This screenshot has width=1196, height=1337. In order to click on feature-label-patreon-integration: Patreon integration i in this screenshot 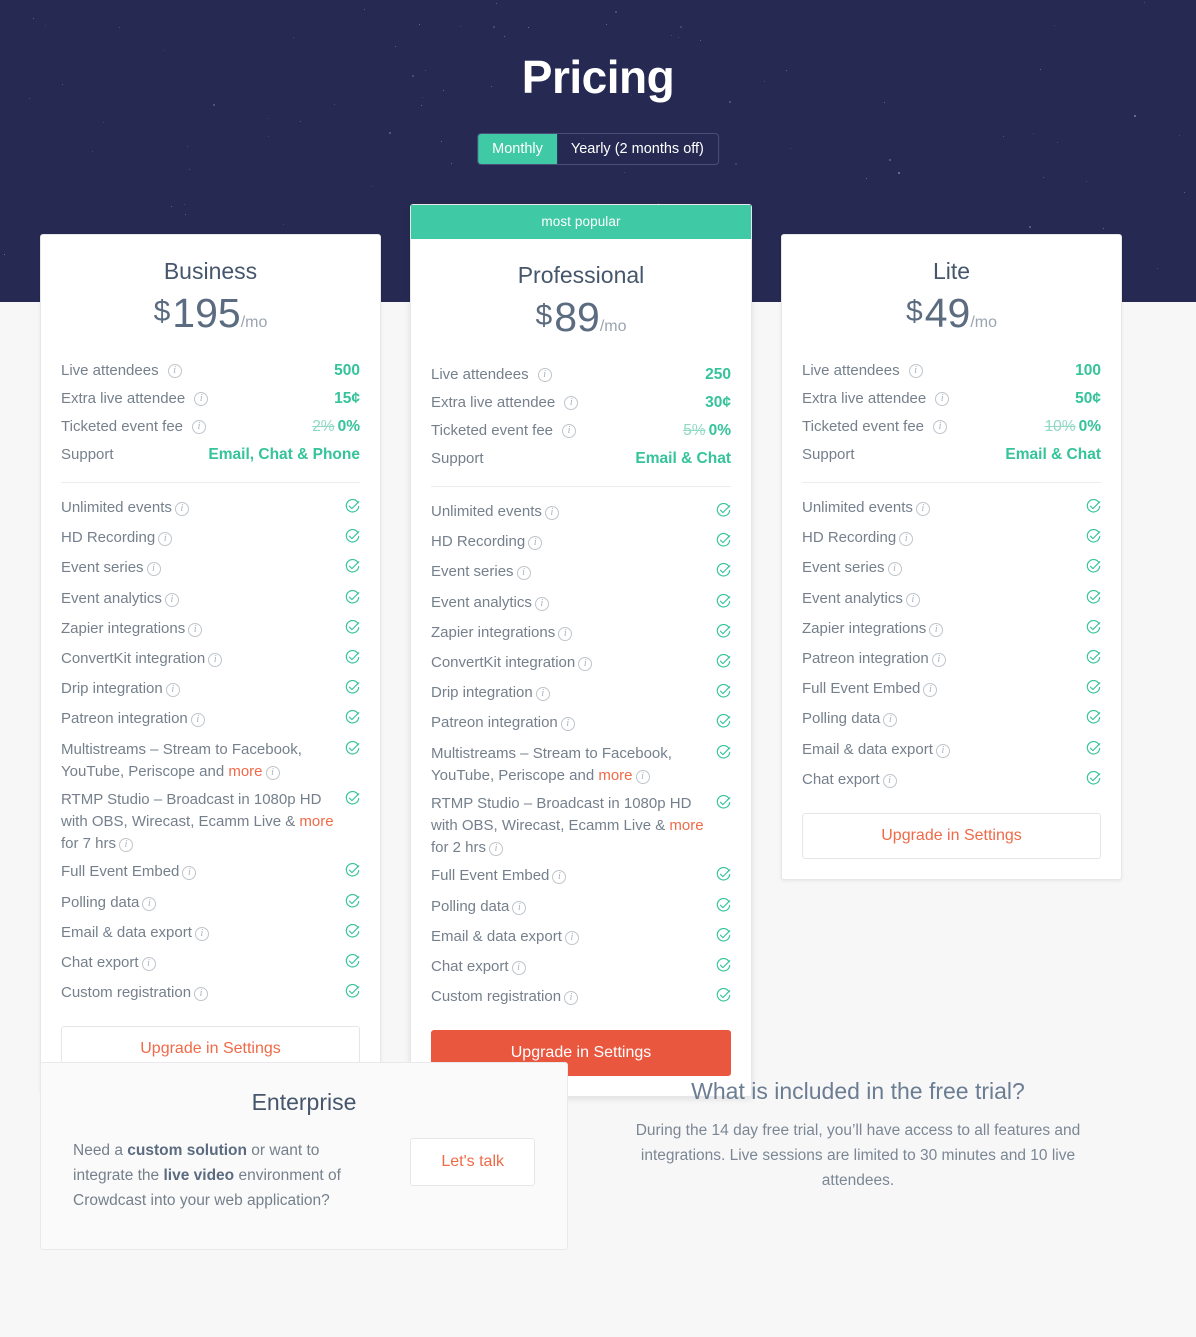, I will do `click(573, 723)`.